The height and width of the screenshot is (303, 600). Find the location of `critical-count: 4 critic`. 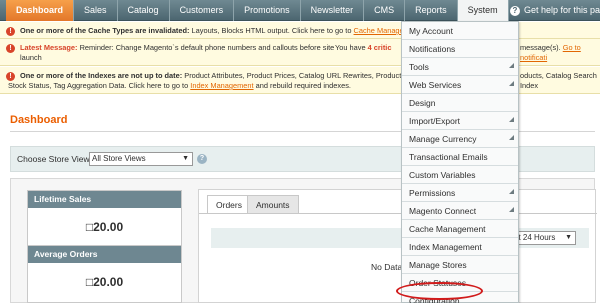

critical-count: 4 critic is located at coordinates (379, 47).